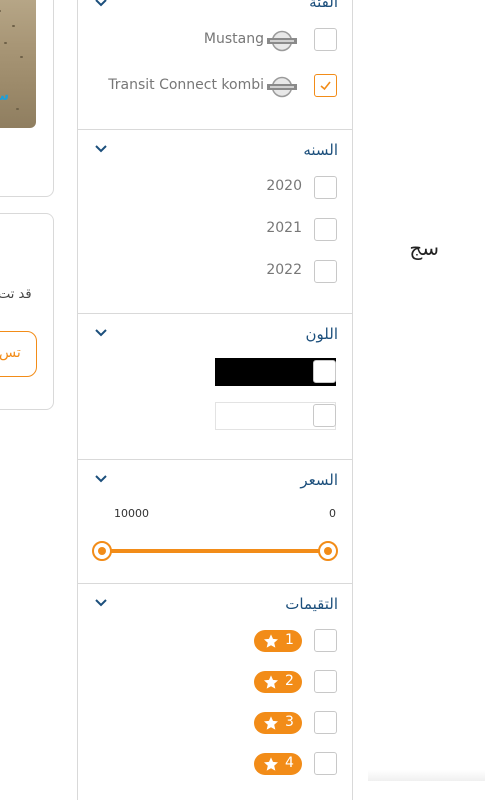  I want to click on checkmark-icon, so click(325, 86).